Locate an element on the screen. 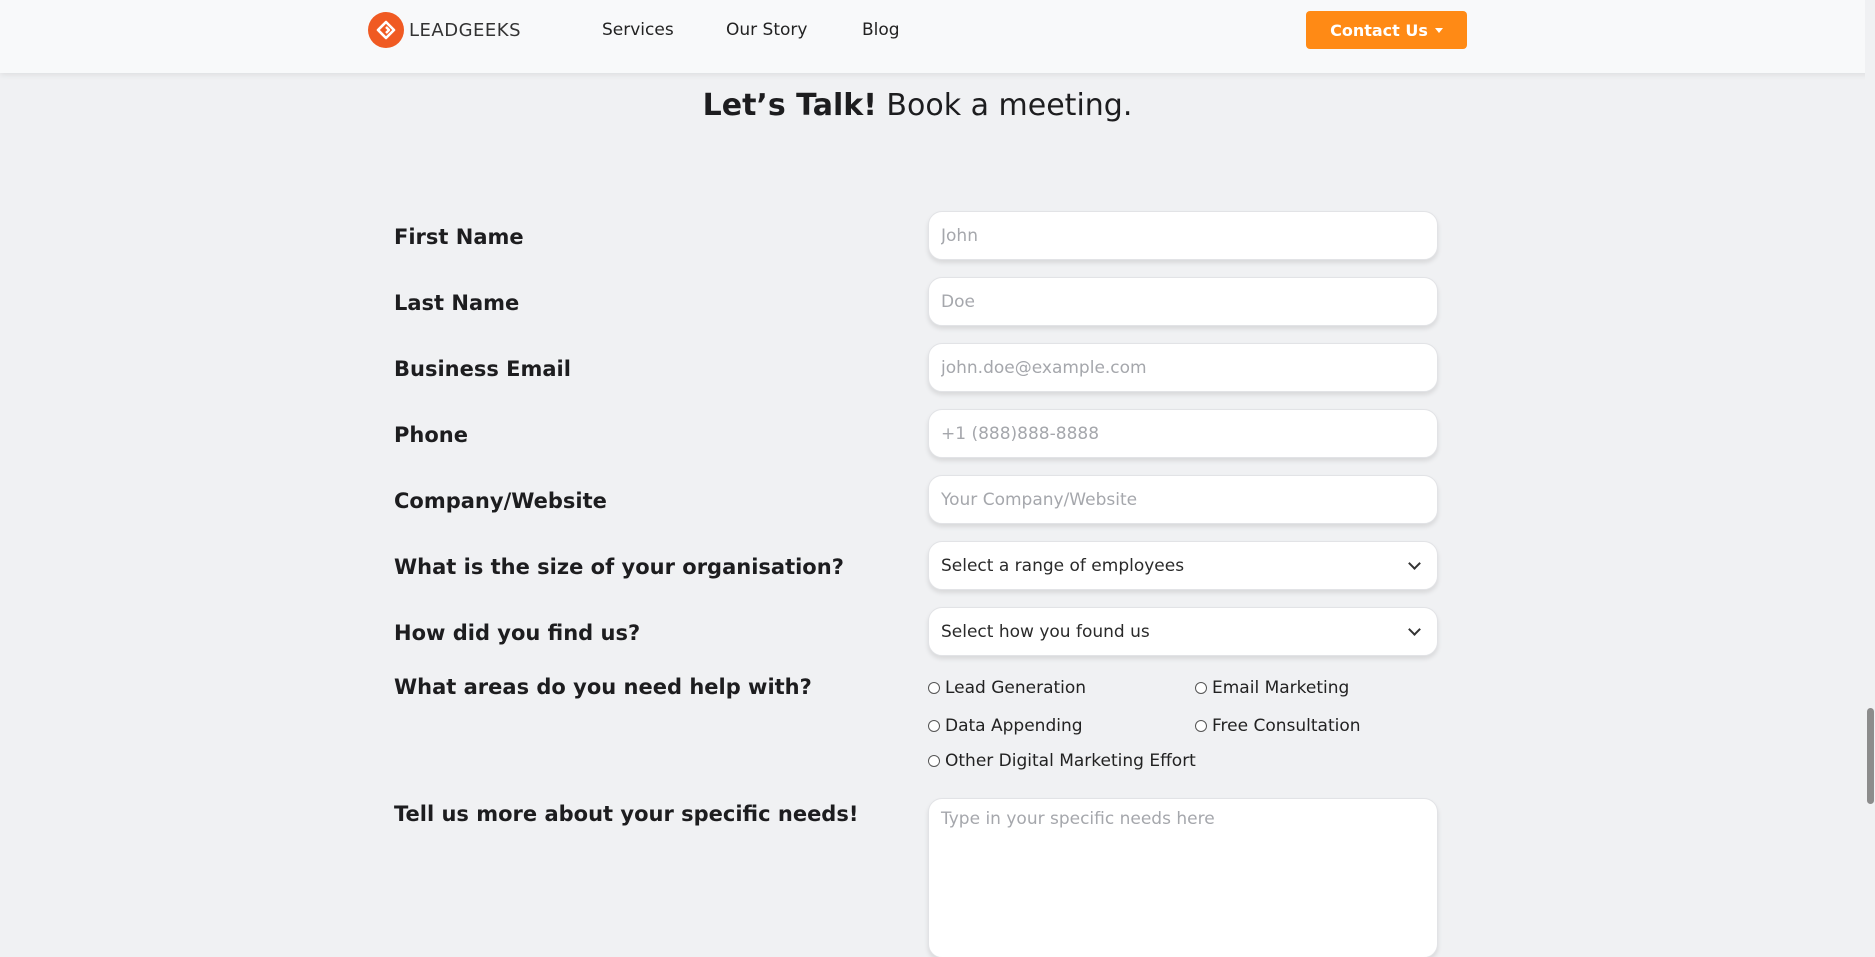  found-us-select: Select how you found us is located at coordinates (1183, 631).